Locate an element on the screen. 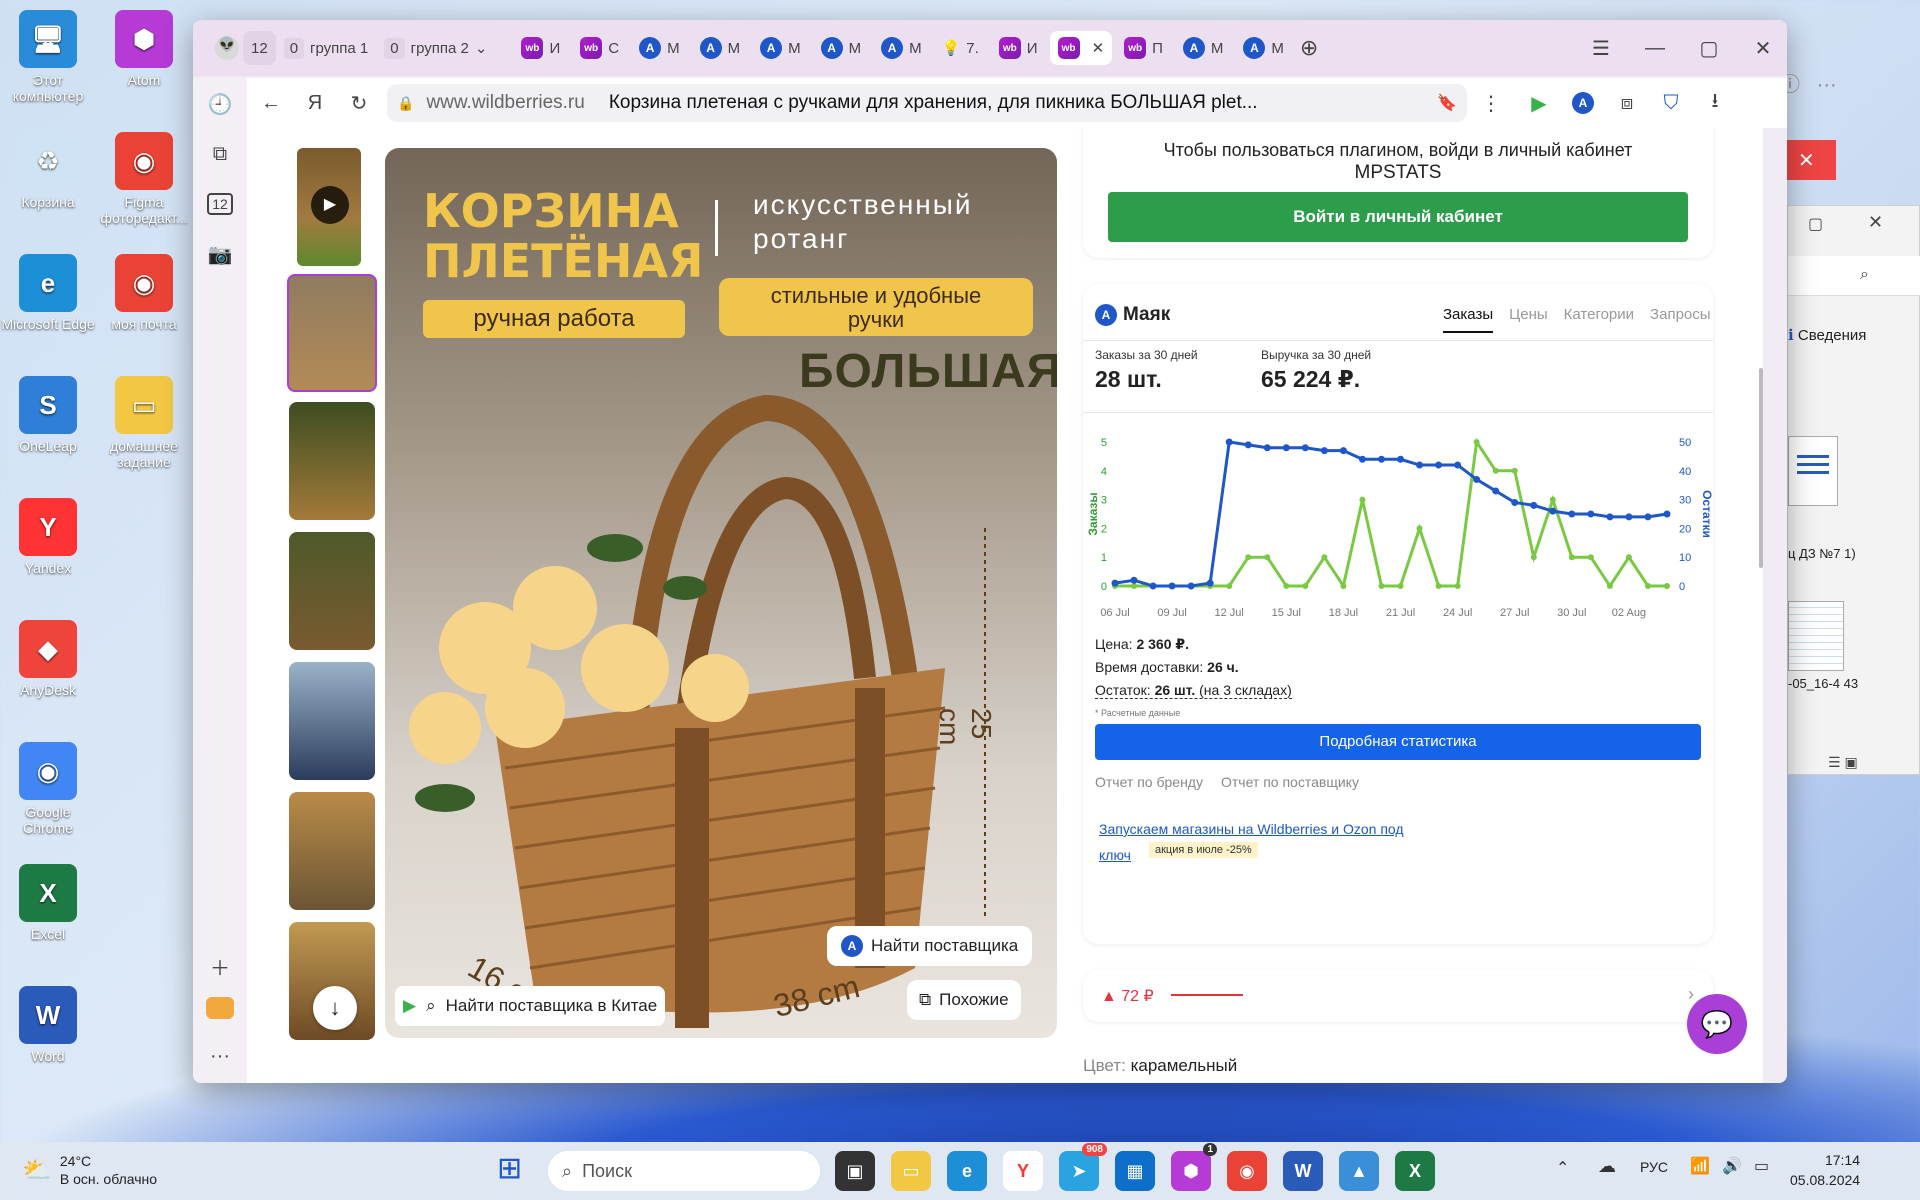  tab-counter: 12 is located at coordinates (259, 48).